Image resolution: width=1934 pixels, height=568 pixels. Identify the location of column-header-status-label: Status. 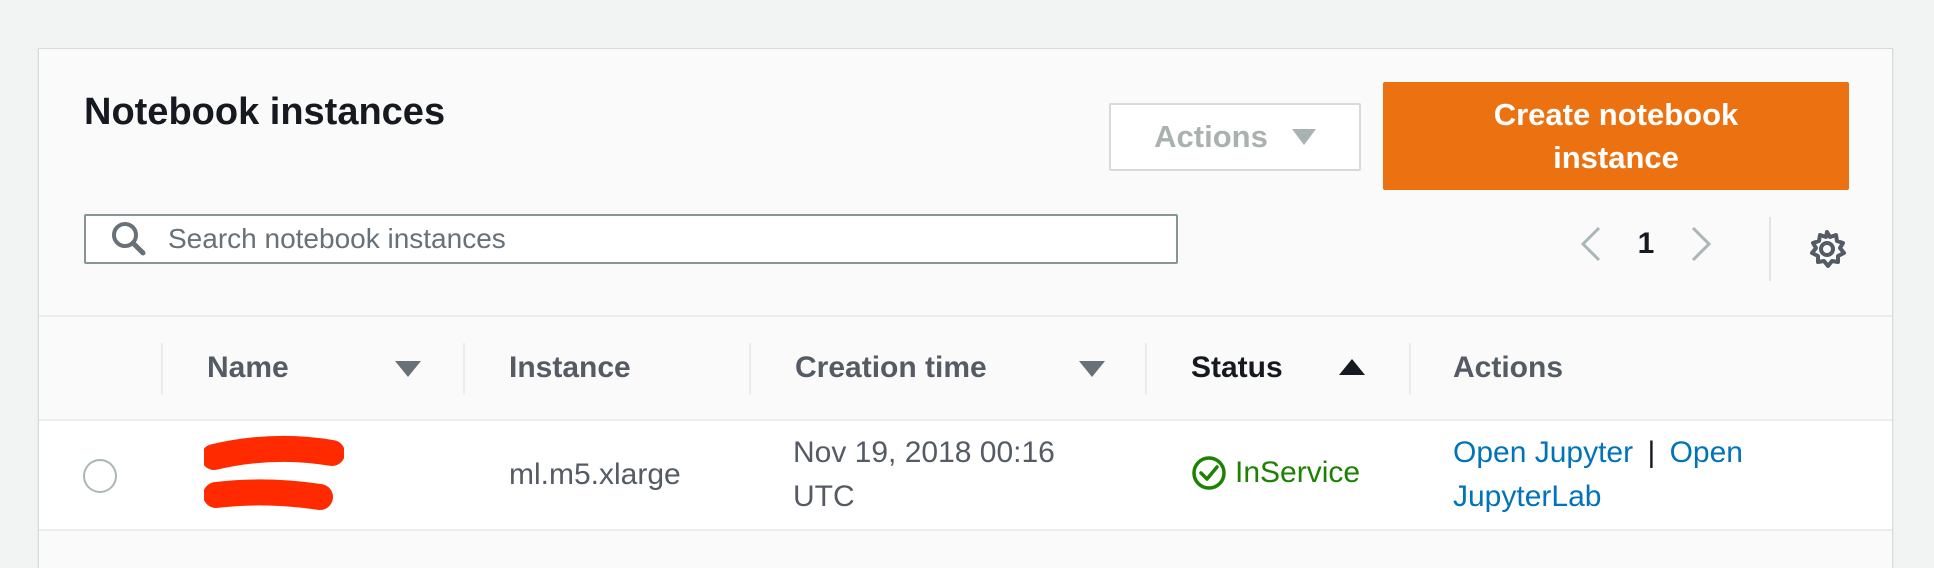
(1237, 367).